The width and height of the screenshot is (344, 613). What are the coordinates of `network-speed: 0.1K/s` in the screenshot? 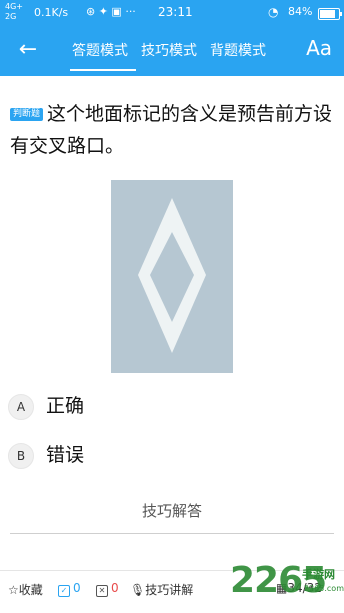 It's located at (51, 12).